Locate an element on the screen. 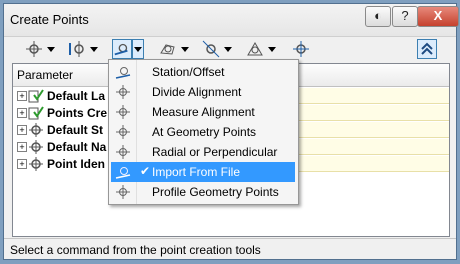 The image size is (460, 264). slope-tool is located at coordinates (260, 49).